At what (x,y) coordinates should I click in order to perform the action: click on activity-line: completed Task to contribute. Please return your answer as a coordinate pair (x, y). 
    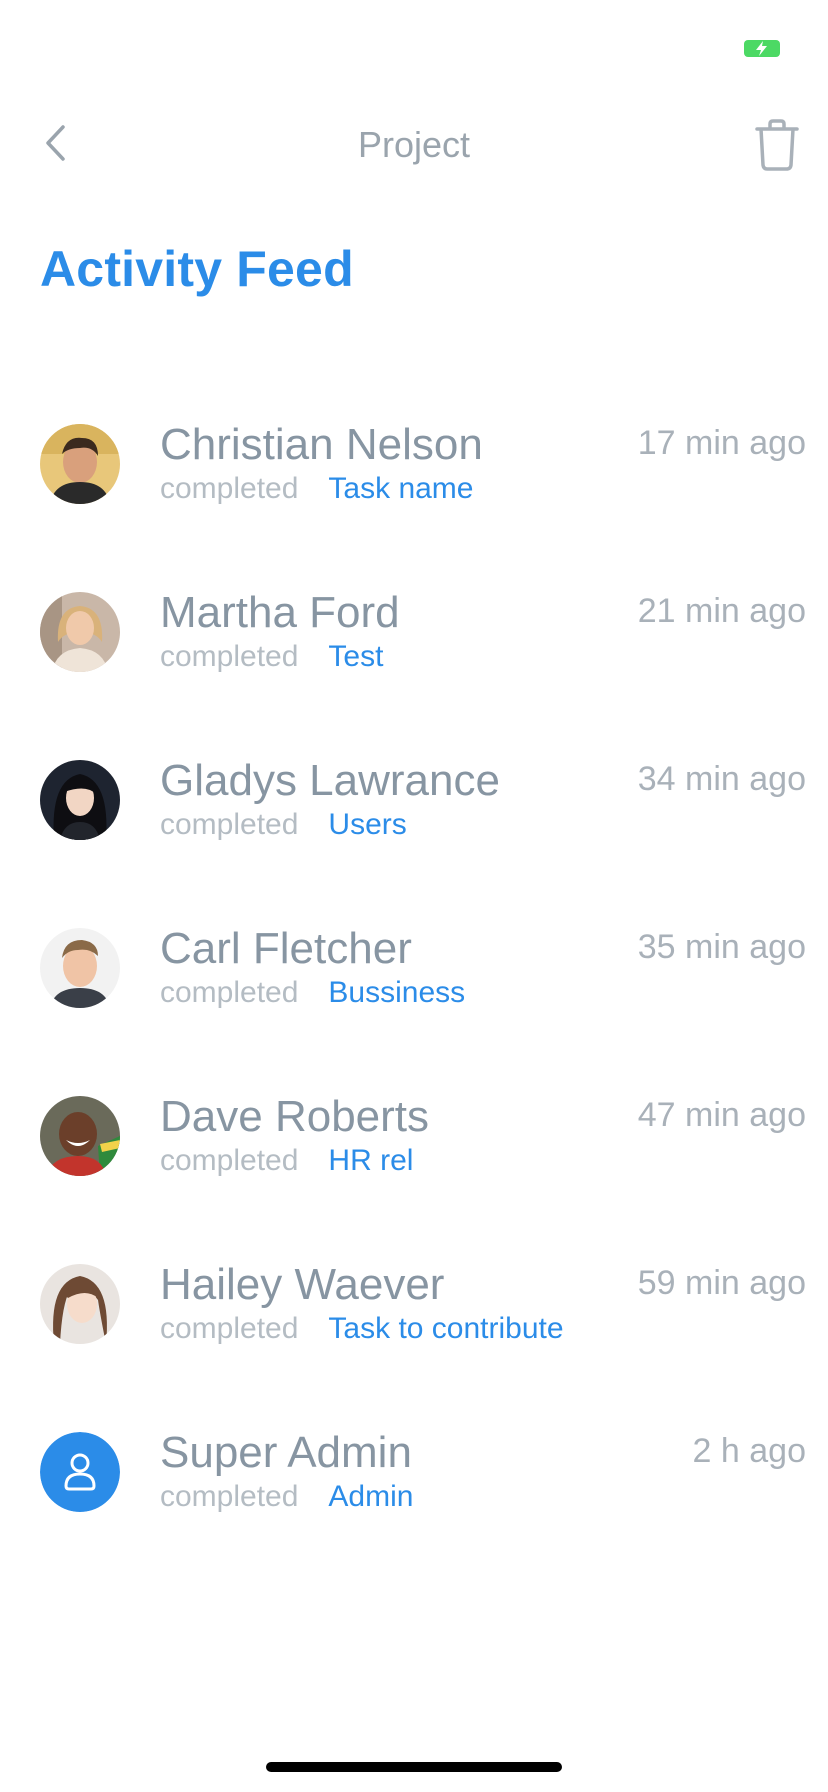
    Looking at the image, I should click on (362, 1329).